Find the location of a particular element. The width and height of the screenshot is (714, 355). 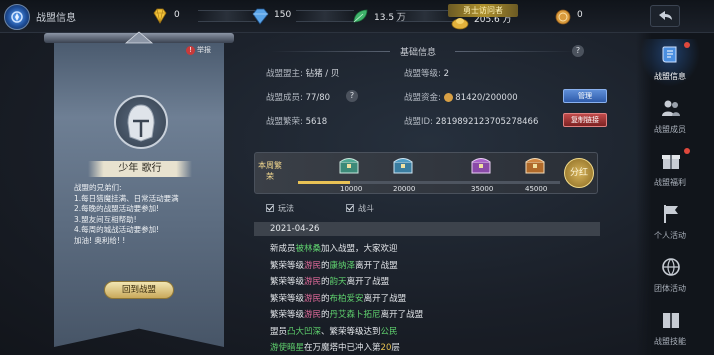

sidebar-item-3: 战盟福利 is located at coordinates (670, 169).